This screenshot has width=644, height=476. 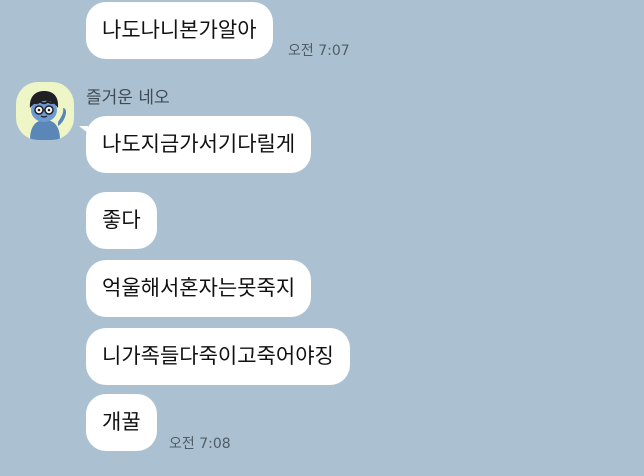 I want to click on sender-avatar, so click(x=45, y=111).